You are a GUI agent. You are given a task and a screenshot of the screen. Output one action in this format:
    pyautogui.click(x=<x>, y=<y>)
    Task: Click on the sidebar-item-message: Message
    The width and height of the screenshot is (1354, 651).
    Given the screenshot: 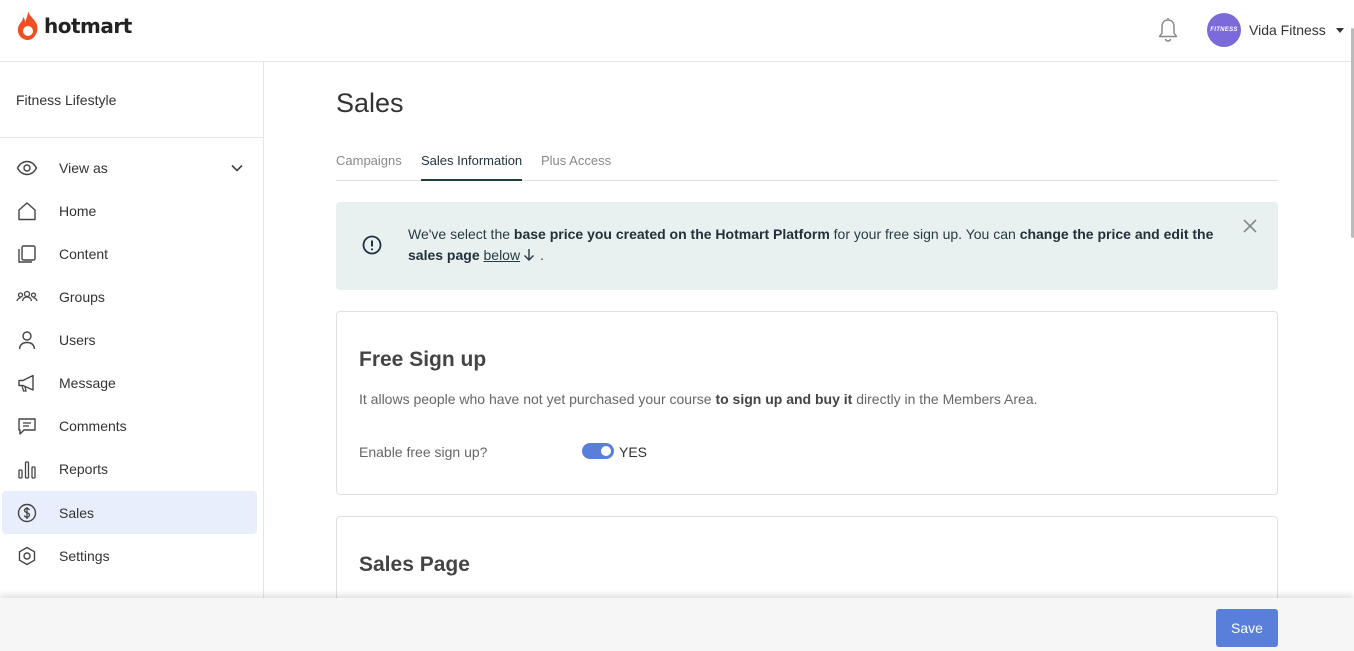 What is the action you would take?
    pyautogui.click(x=129, y=382)
    